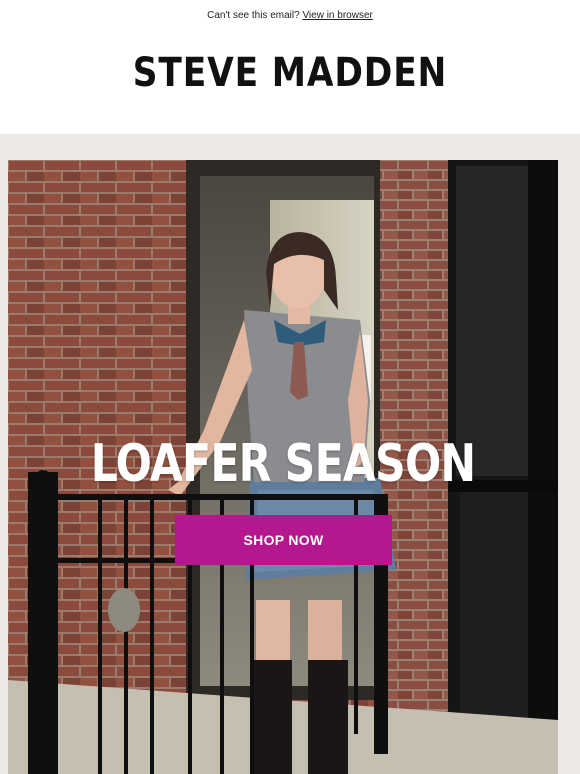 The height and width of the screenshot is (774, 580). What do you see at coordinates (290, 73) in the screenshot?
I see `brand-logo: STEVE MADDEN` at bounding box center [290, 73].